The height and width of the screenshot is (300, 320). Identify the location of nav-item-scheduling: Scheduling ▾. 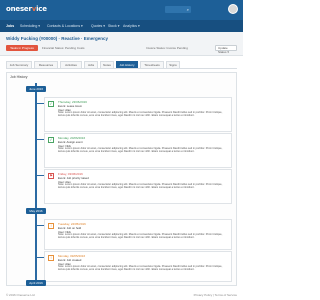
(30, 26).